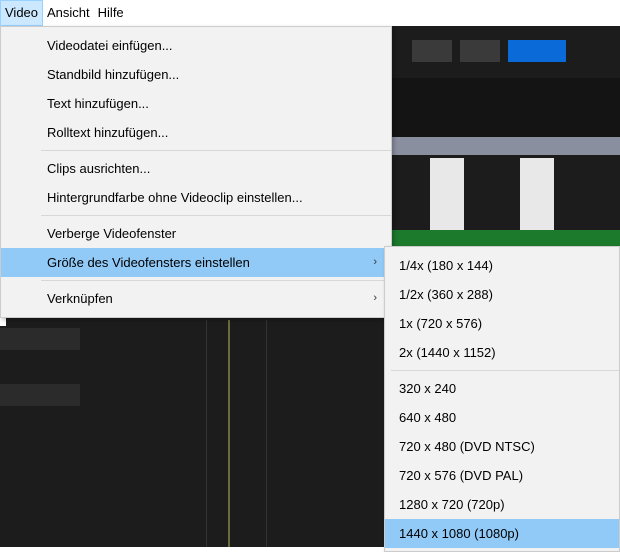  What do you see at coordinates (502, 323) in the screenshot?
I see `size-option-1x: 1x (720 x 576)` at bounding box center [502, 323].